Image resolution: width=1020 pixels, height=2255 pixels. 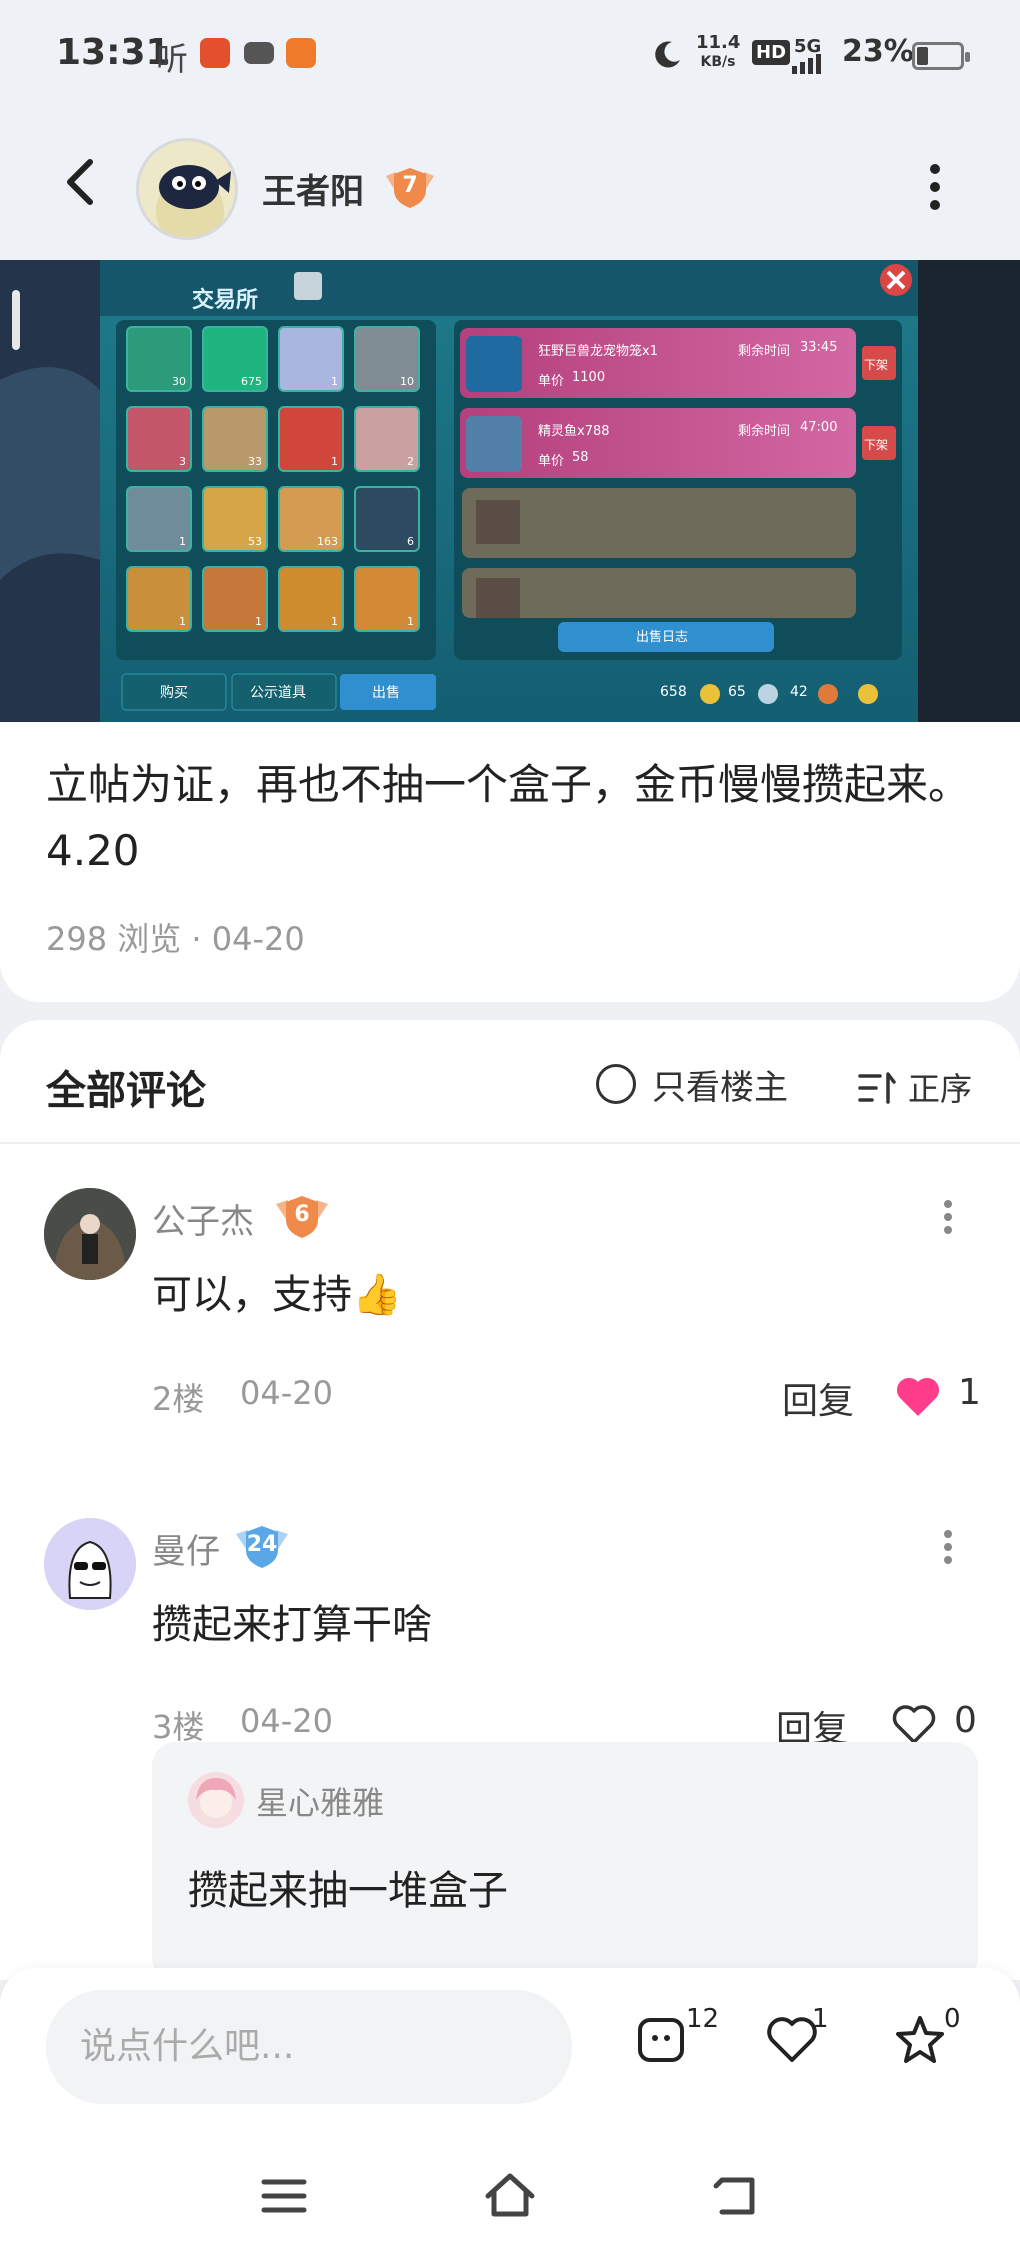 I want to click on game-item-tile: 675, so click(x=235, y=359).